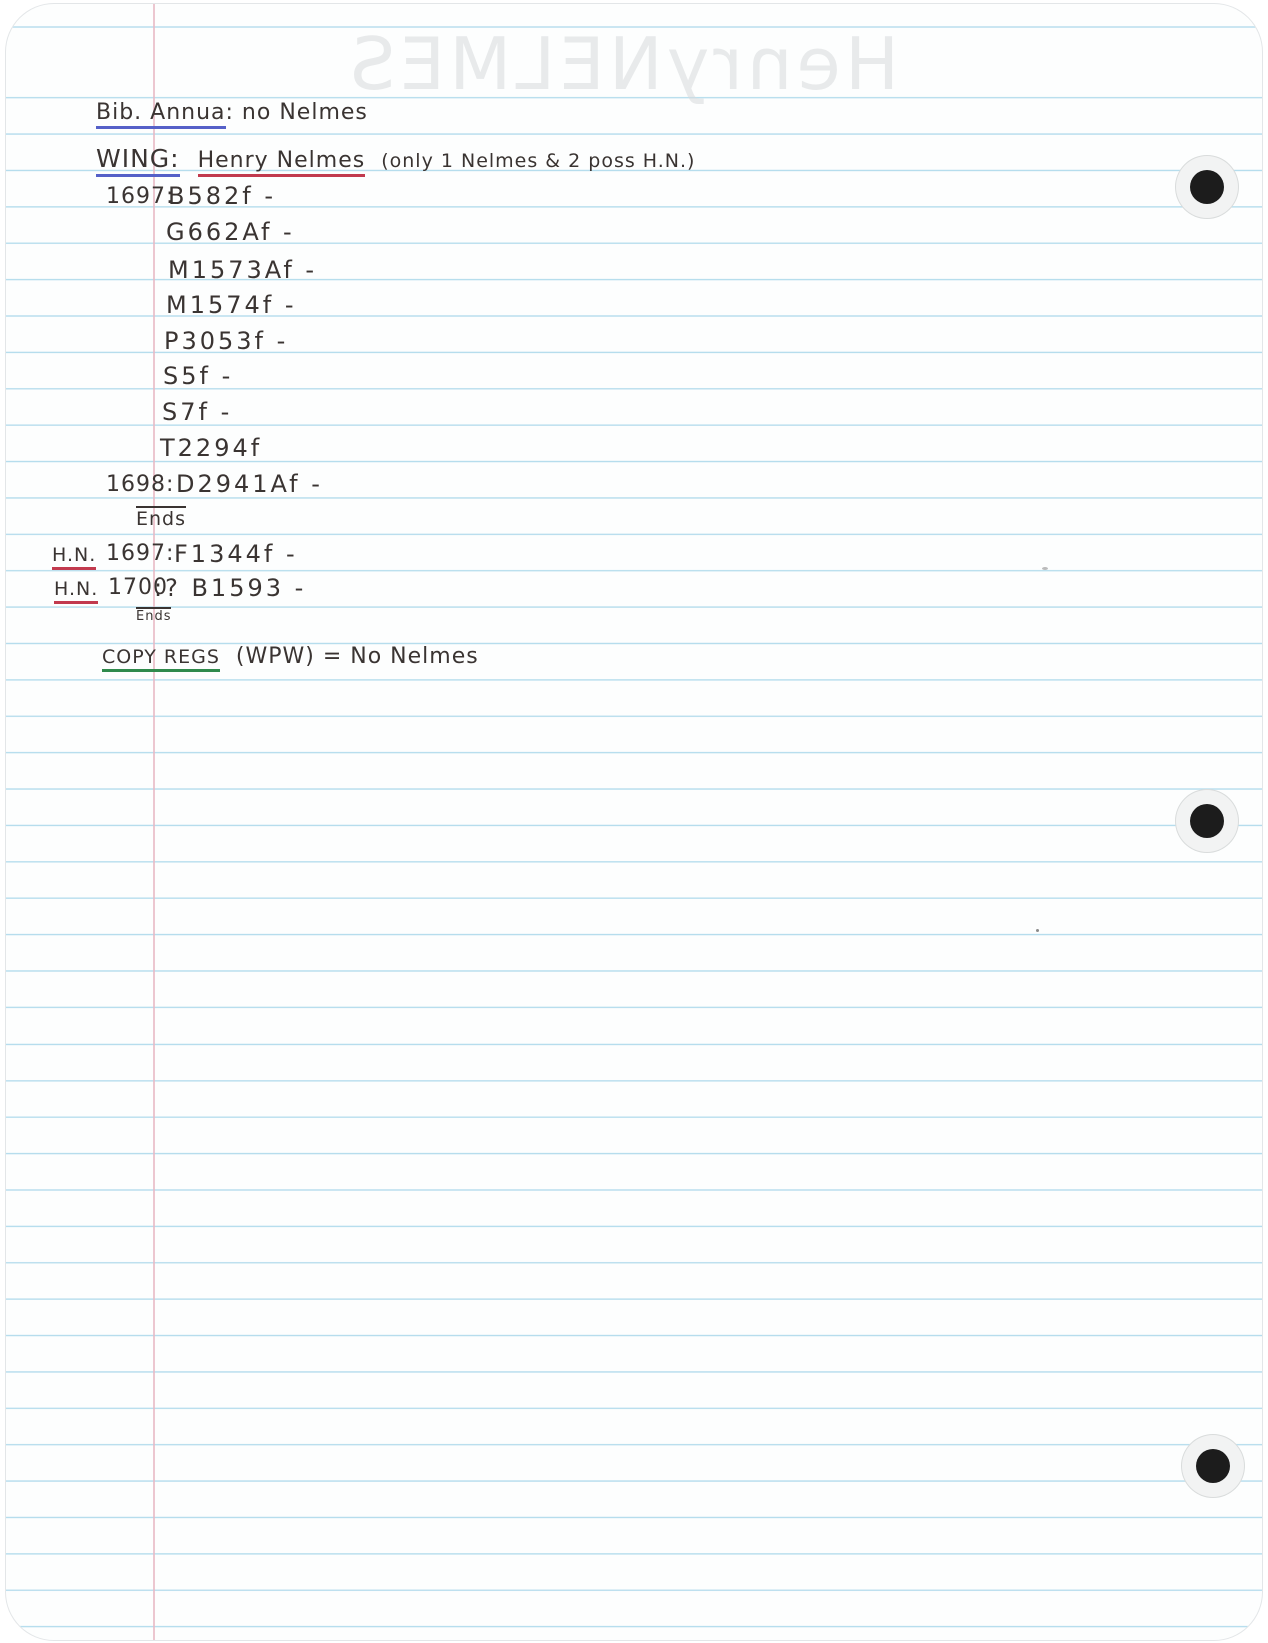  I want to click on bleed-through-text: HenryNELMES, so click(623, 64).